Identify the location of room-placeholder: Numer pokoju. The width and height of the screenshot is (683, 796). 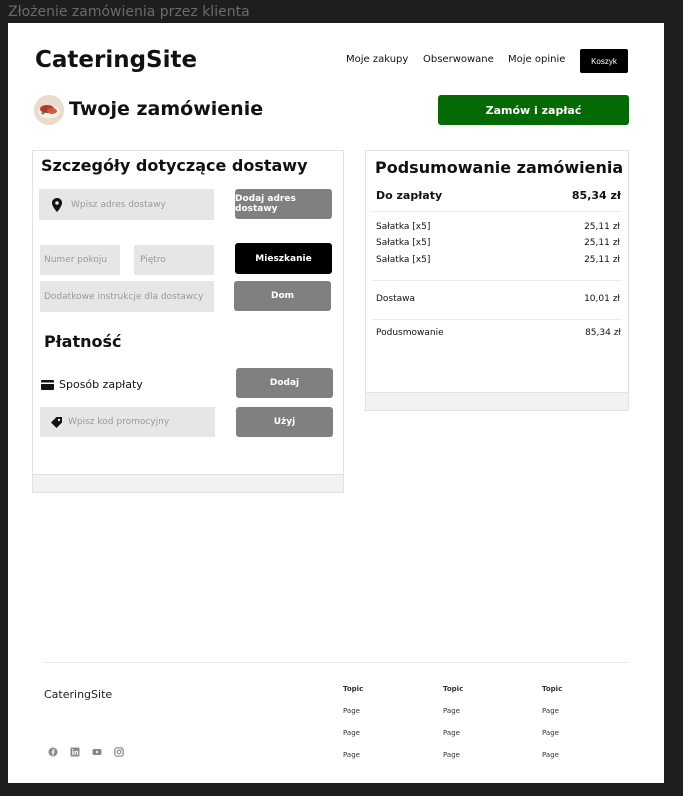
(76, 260).